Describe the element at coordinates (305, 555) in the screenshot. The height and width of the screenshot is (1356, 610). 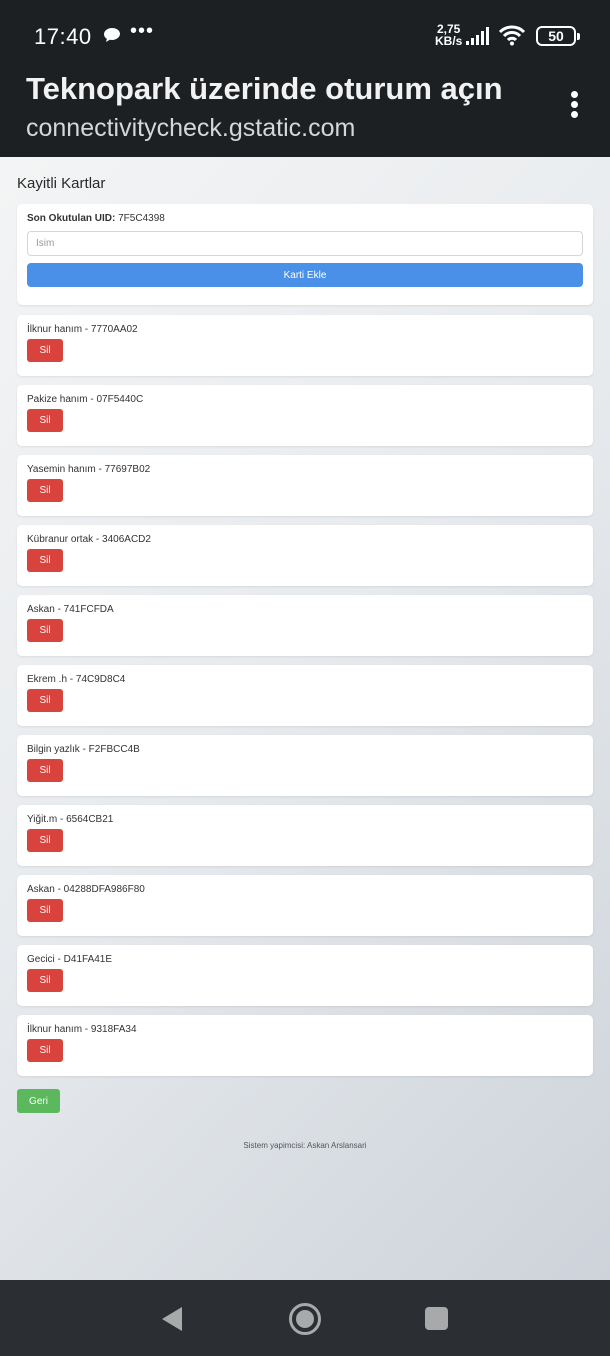
I see `list-item: Kübranur ortak - 3406ACD2 Sil` at that location.